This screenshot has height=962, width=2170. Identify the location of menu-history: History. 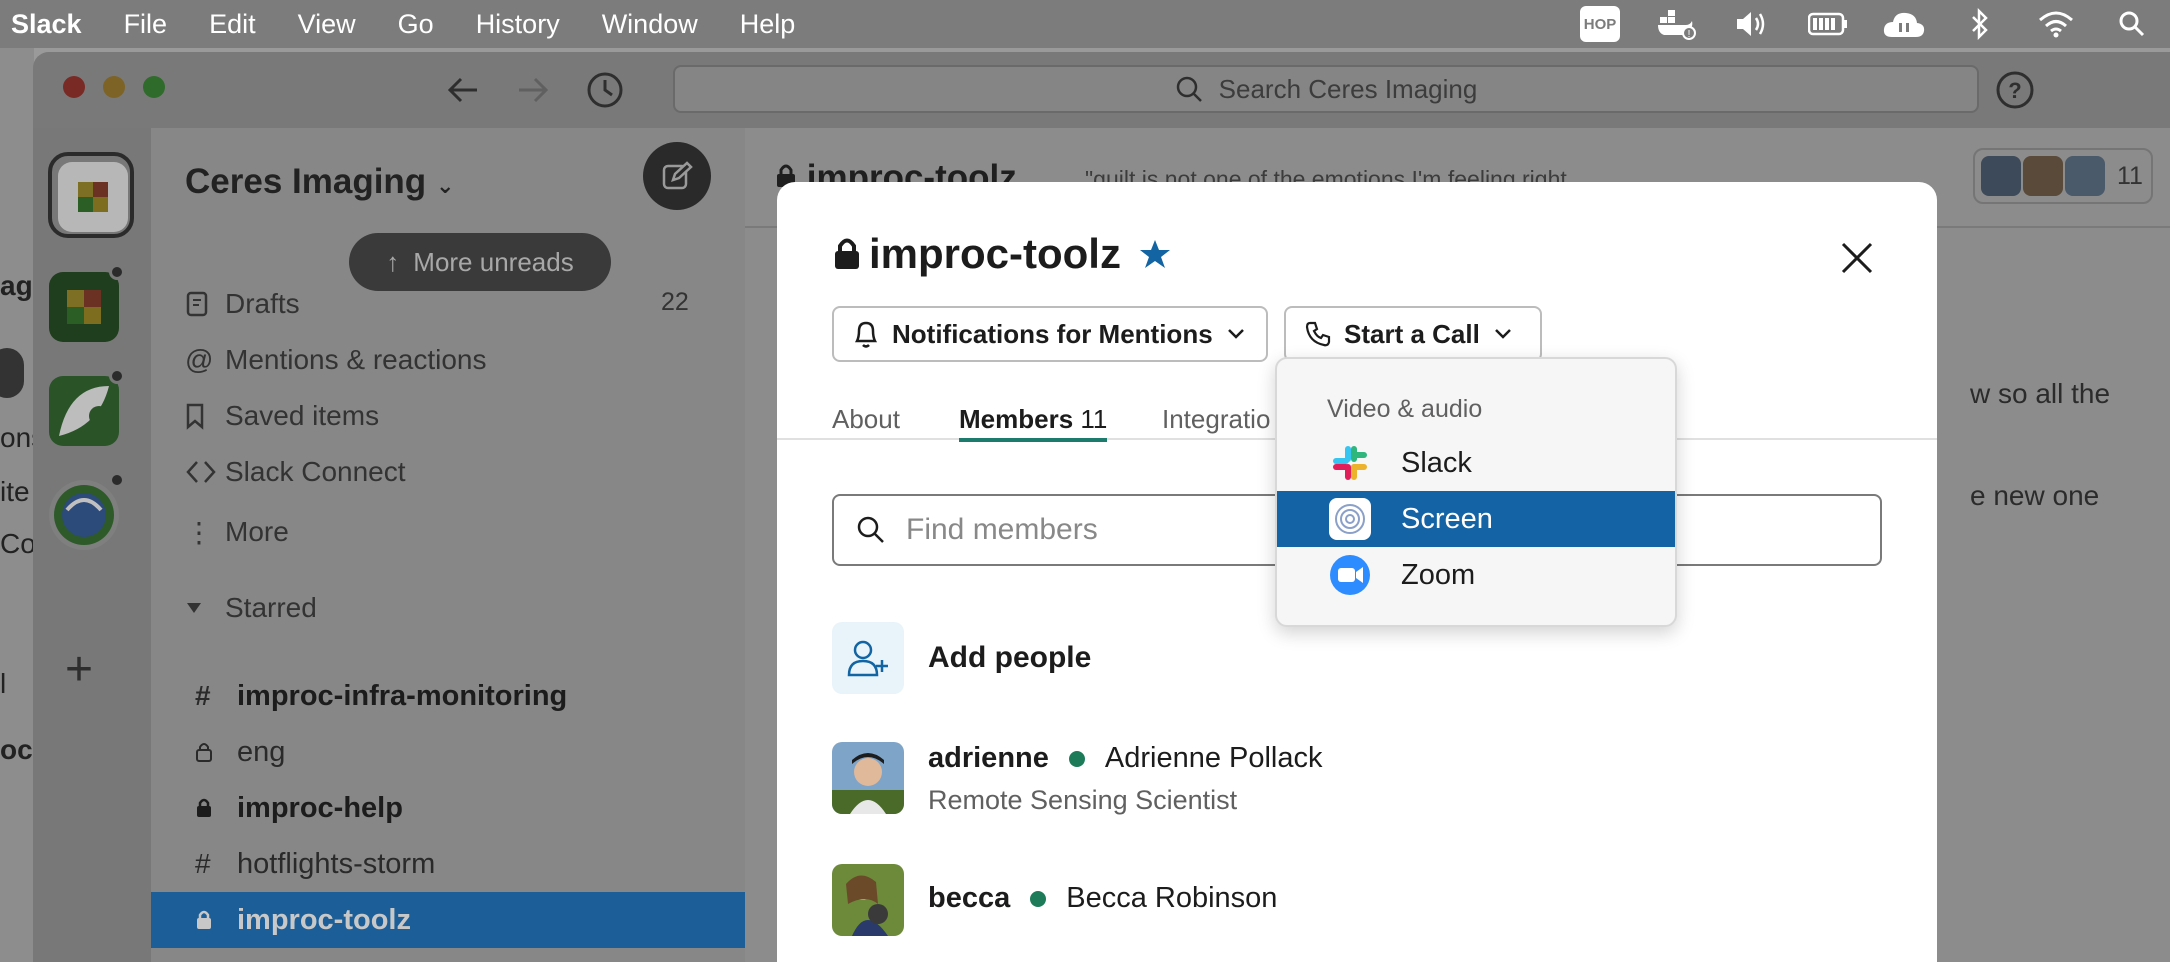
(518, 24).